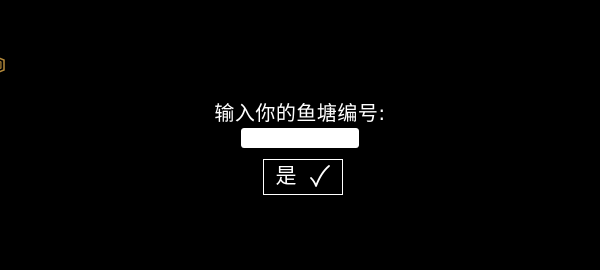 Image resolution: width=600 pixels, height=270 pixels. Describe the element at coordinates (300, 113) in the screenshot. I see `pond-id-prompt: 输入你的鱼塘编号:` at that location.